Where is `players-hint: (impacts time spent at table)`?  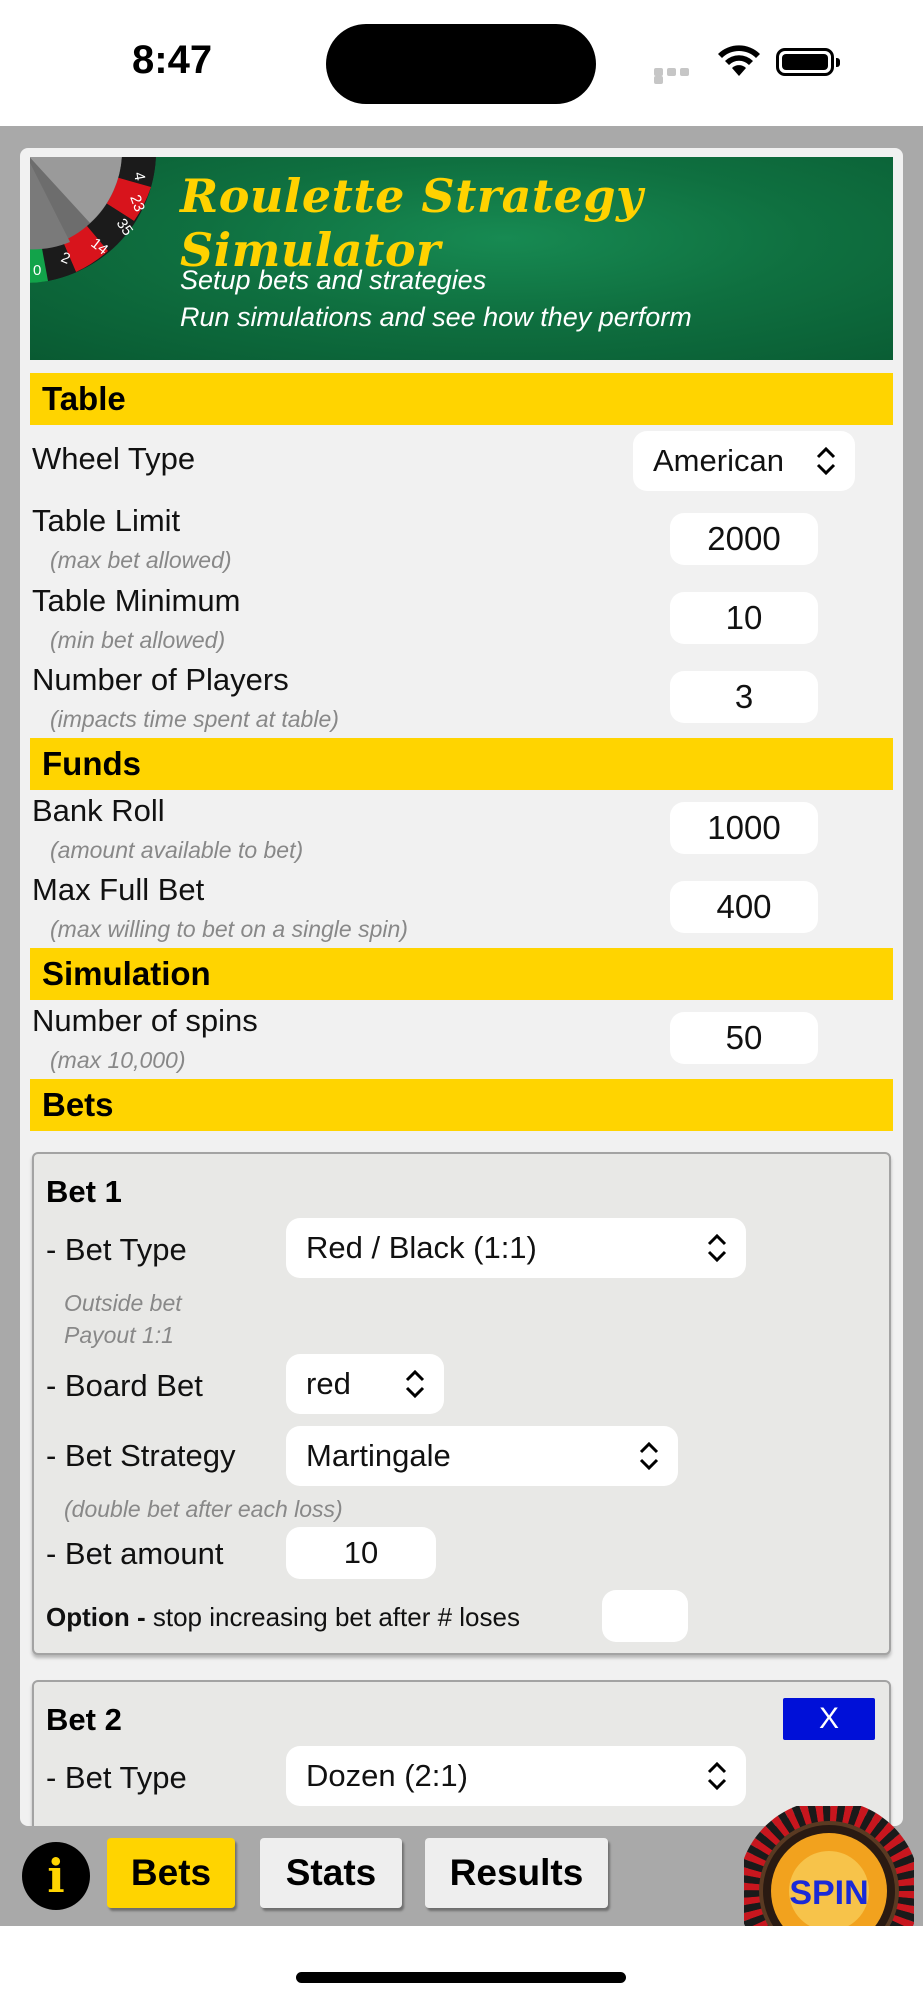
players-hint: (impacts time spent at table) is located at coordinates (194, 719).